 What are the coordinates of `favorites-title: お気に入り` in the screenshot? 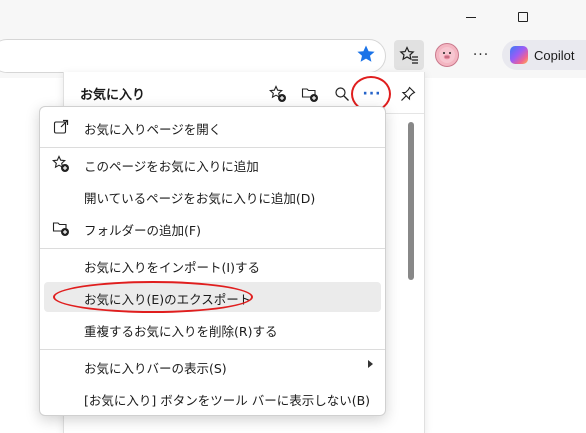 It's located at (113, 95).